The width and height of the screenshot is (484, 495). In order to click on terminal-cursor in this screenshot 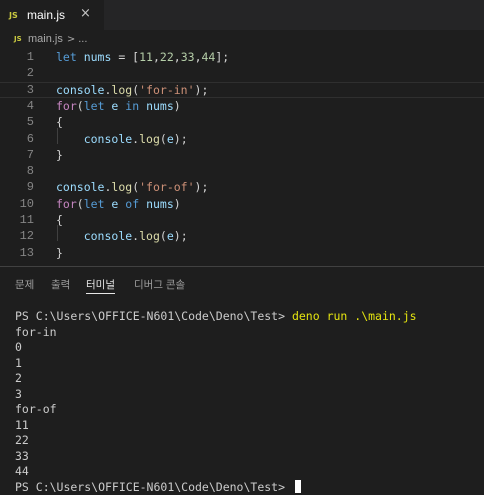, I will do `click(298, 486)`.